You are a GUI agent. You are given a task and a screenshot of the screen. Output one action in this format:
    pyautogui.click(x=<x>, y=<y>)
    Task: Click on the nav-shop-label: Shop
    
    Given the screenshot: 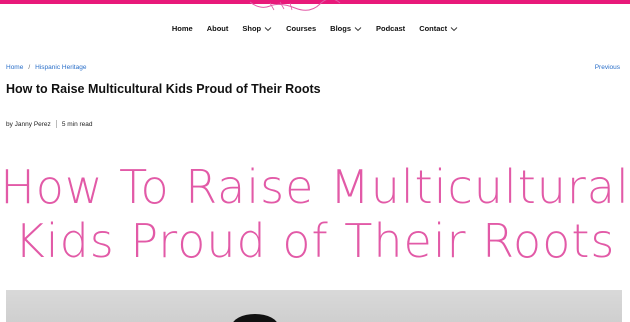 What is the action you would take?
    pyautogui.click(x=252, y=28)
    